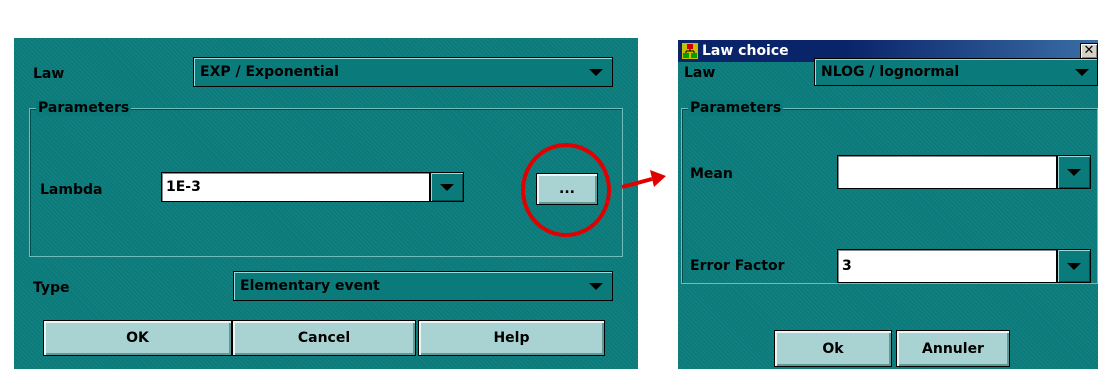 Image resolution: width=1098 pixels, height=369 pixels. I want to click on cancel-button: Cancel, so click(324, 338).